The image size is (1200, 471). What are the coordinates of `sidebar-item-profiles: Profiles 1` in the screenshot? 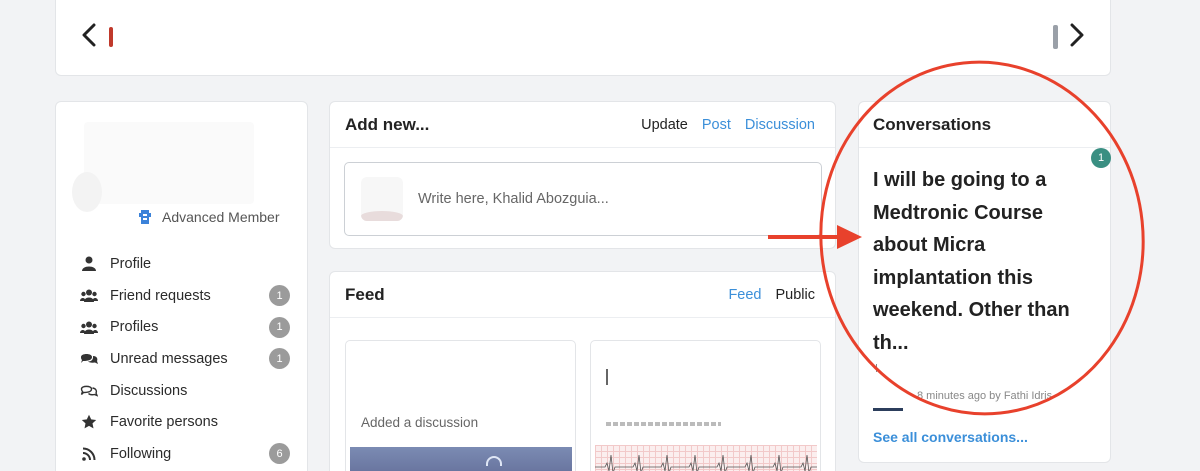 It's located at (185, 327).